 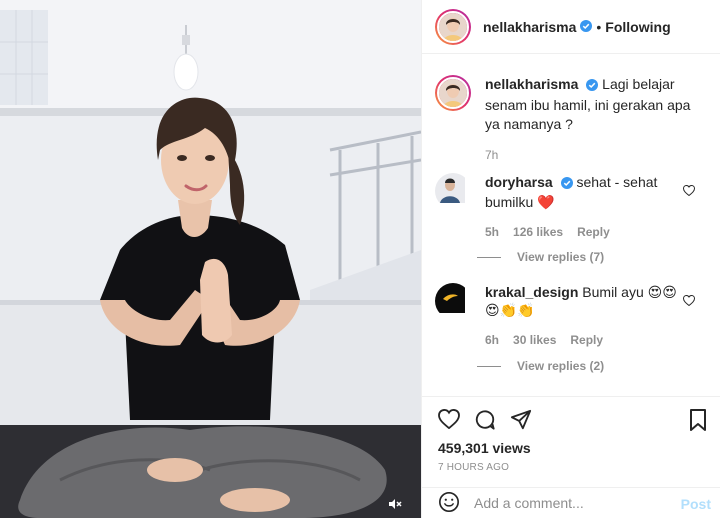 I want to click on speaker-muted-icon, so click(x=395, y=505).